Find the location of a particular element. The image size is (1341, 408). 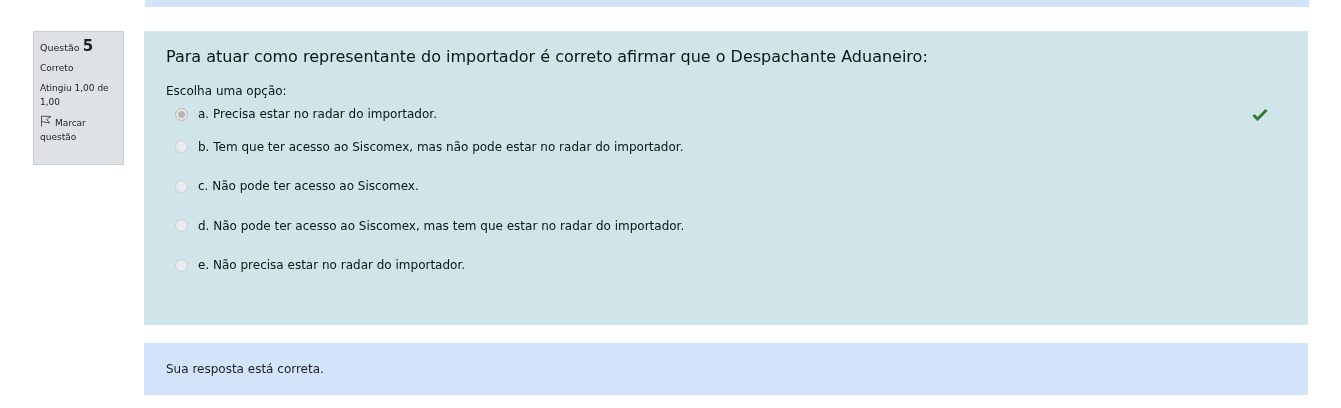

option-label: d. Não pode ter acesso ao Siscomex, mas tem que estar no radar do importador. is located at coordinates (441, 225).